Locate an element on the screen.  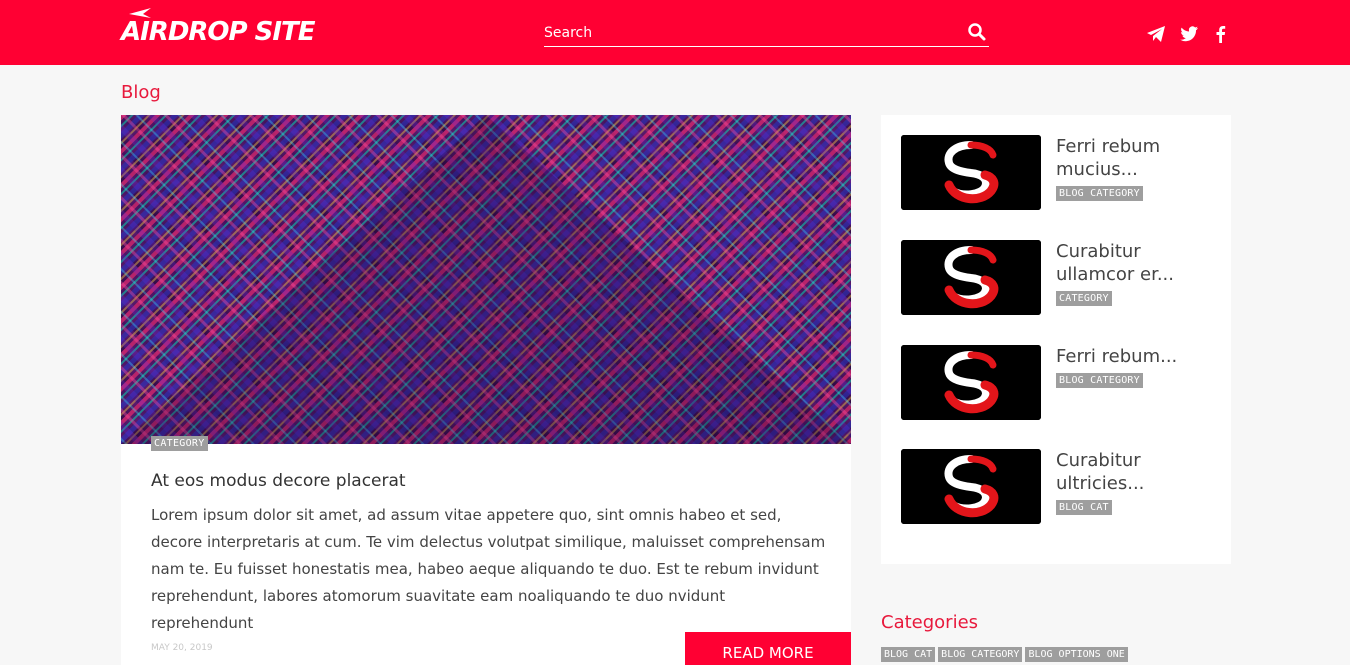
search-input is located at coordinates (744, 33).